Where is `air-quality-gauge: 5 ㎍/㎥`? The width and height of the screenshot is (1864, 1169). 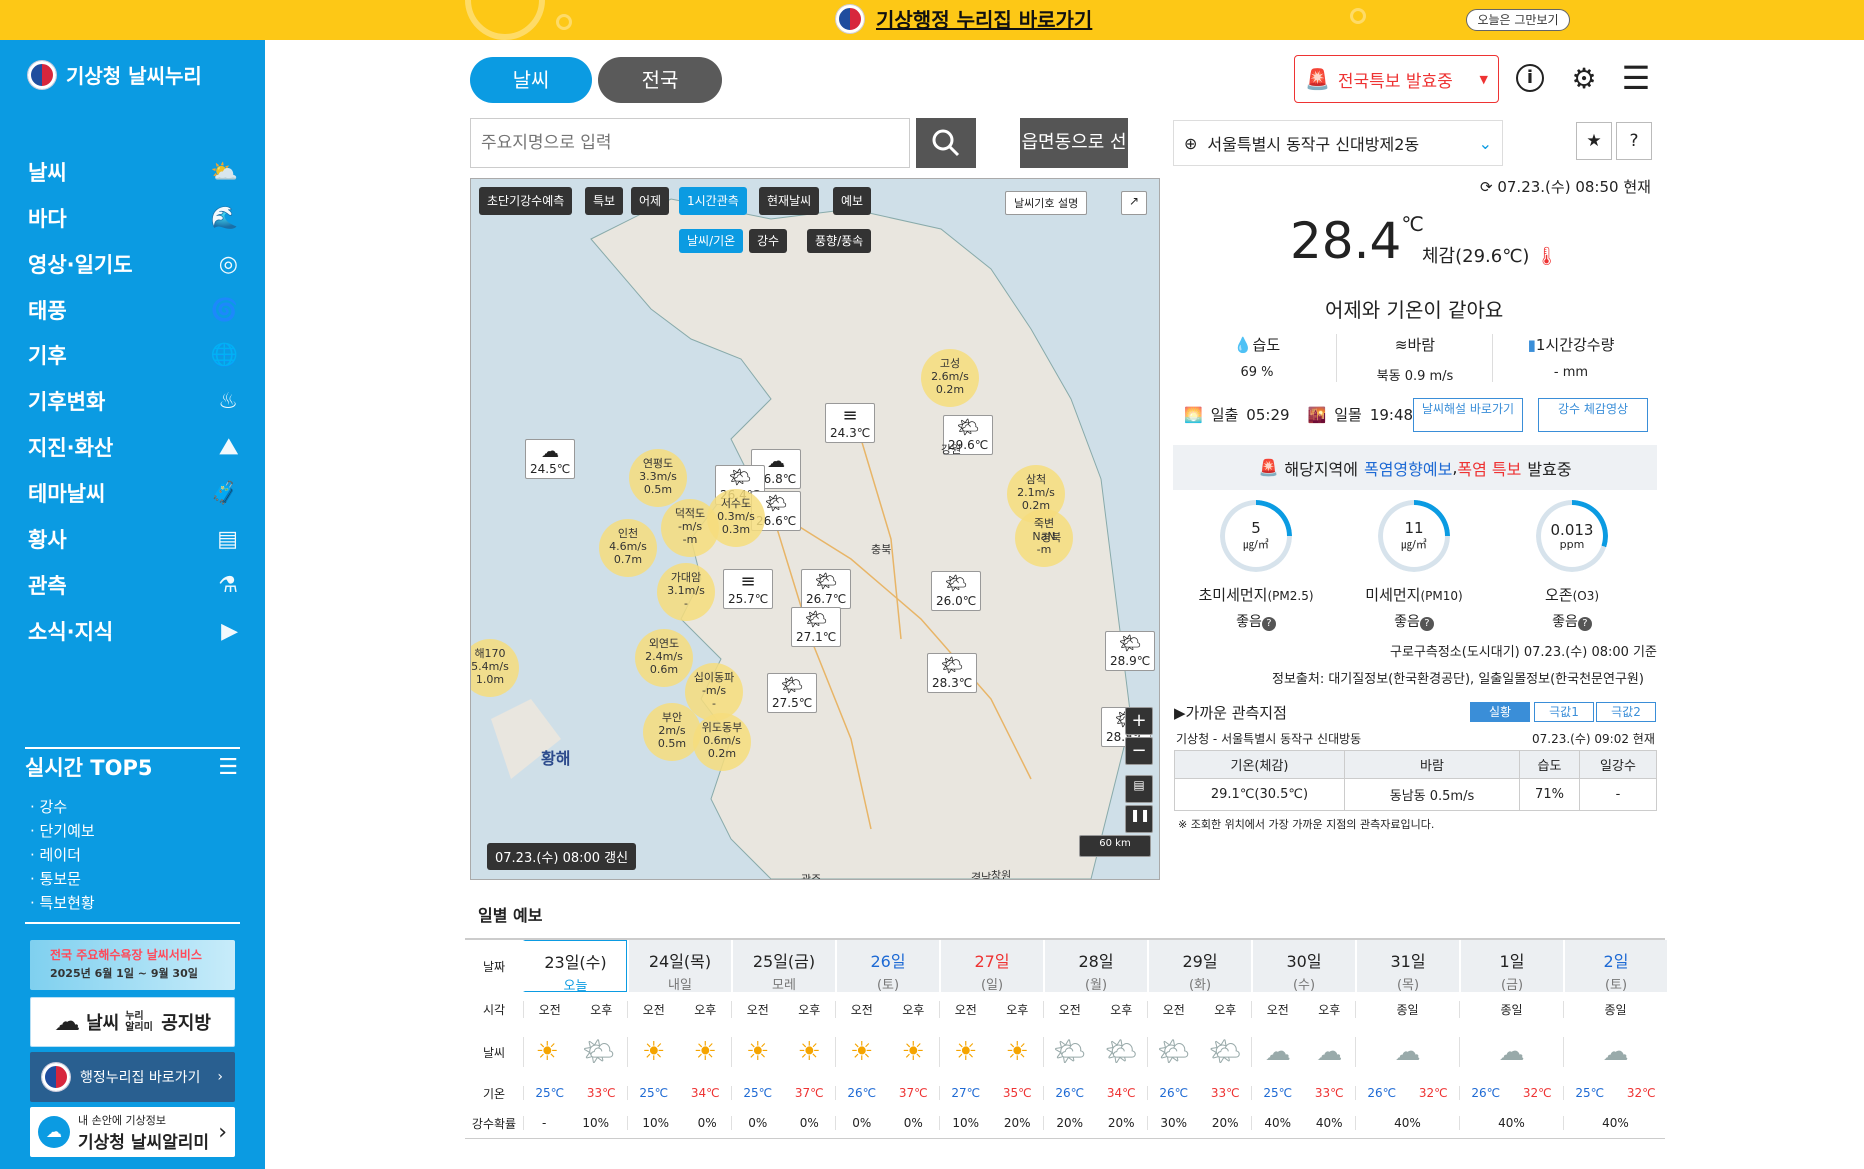 air-quality-gauge: 5 ㎍/㎥ is located at coordinates (1256, 536).